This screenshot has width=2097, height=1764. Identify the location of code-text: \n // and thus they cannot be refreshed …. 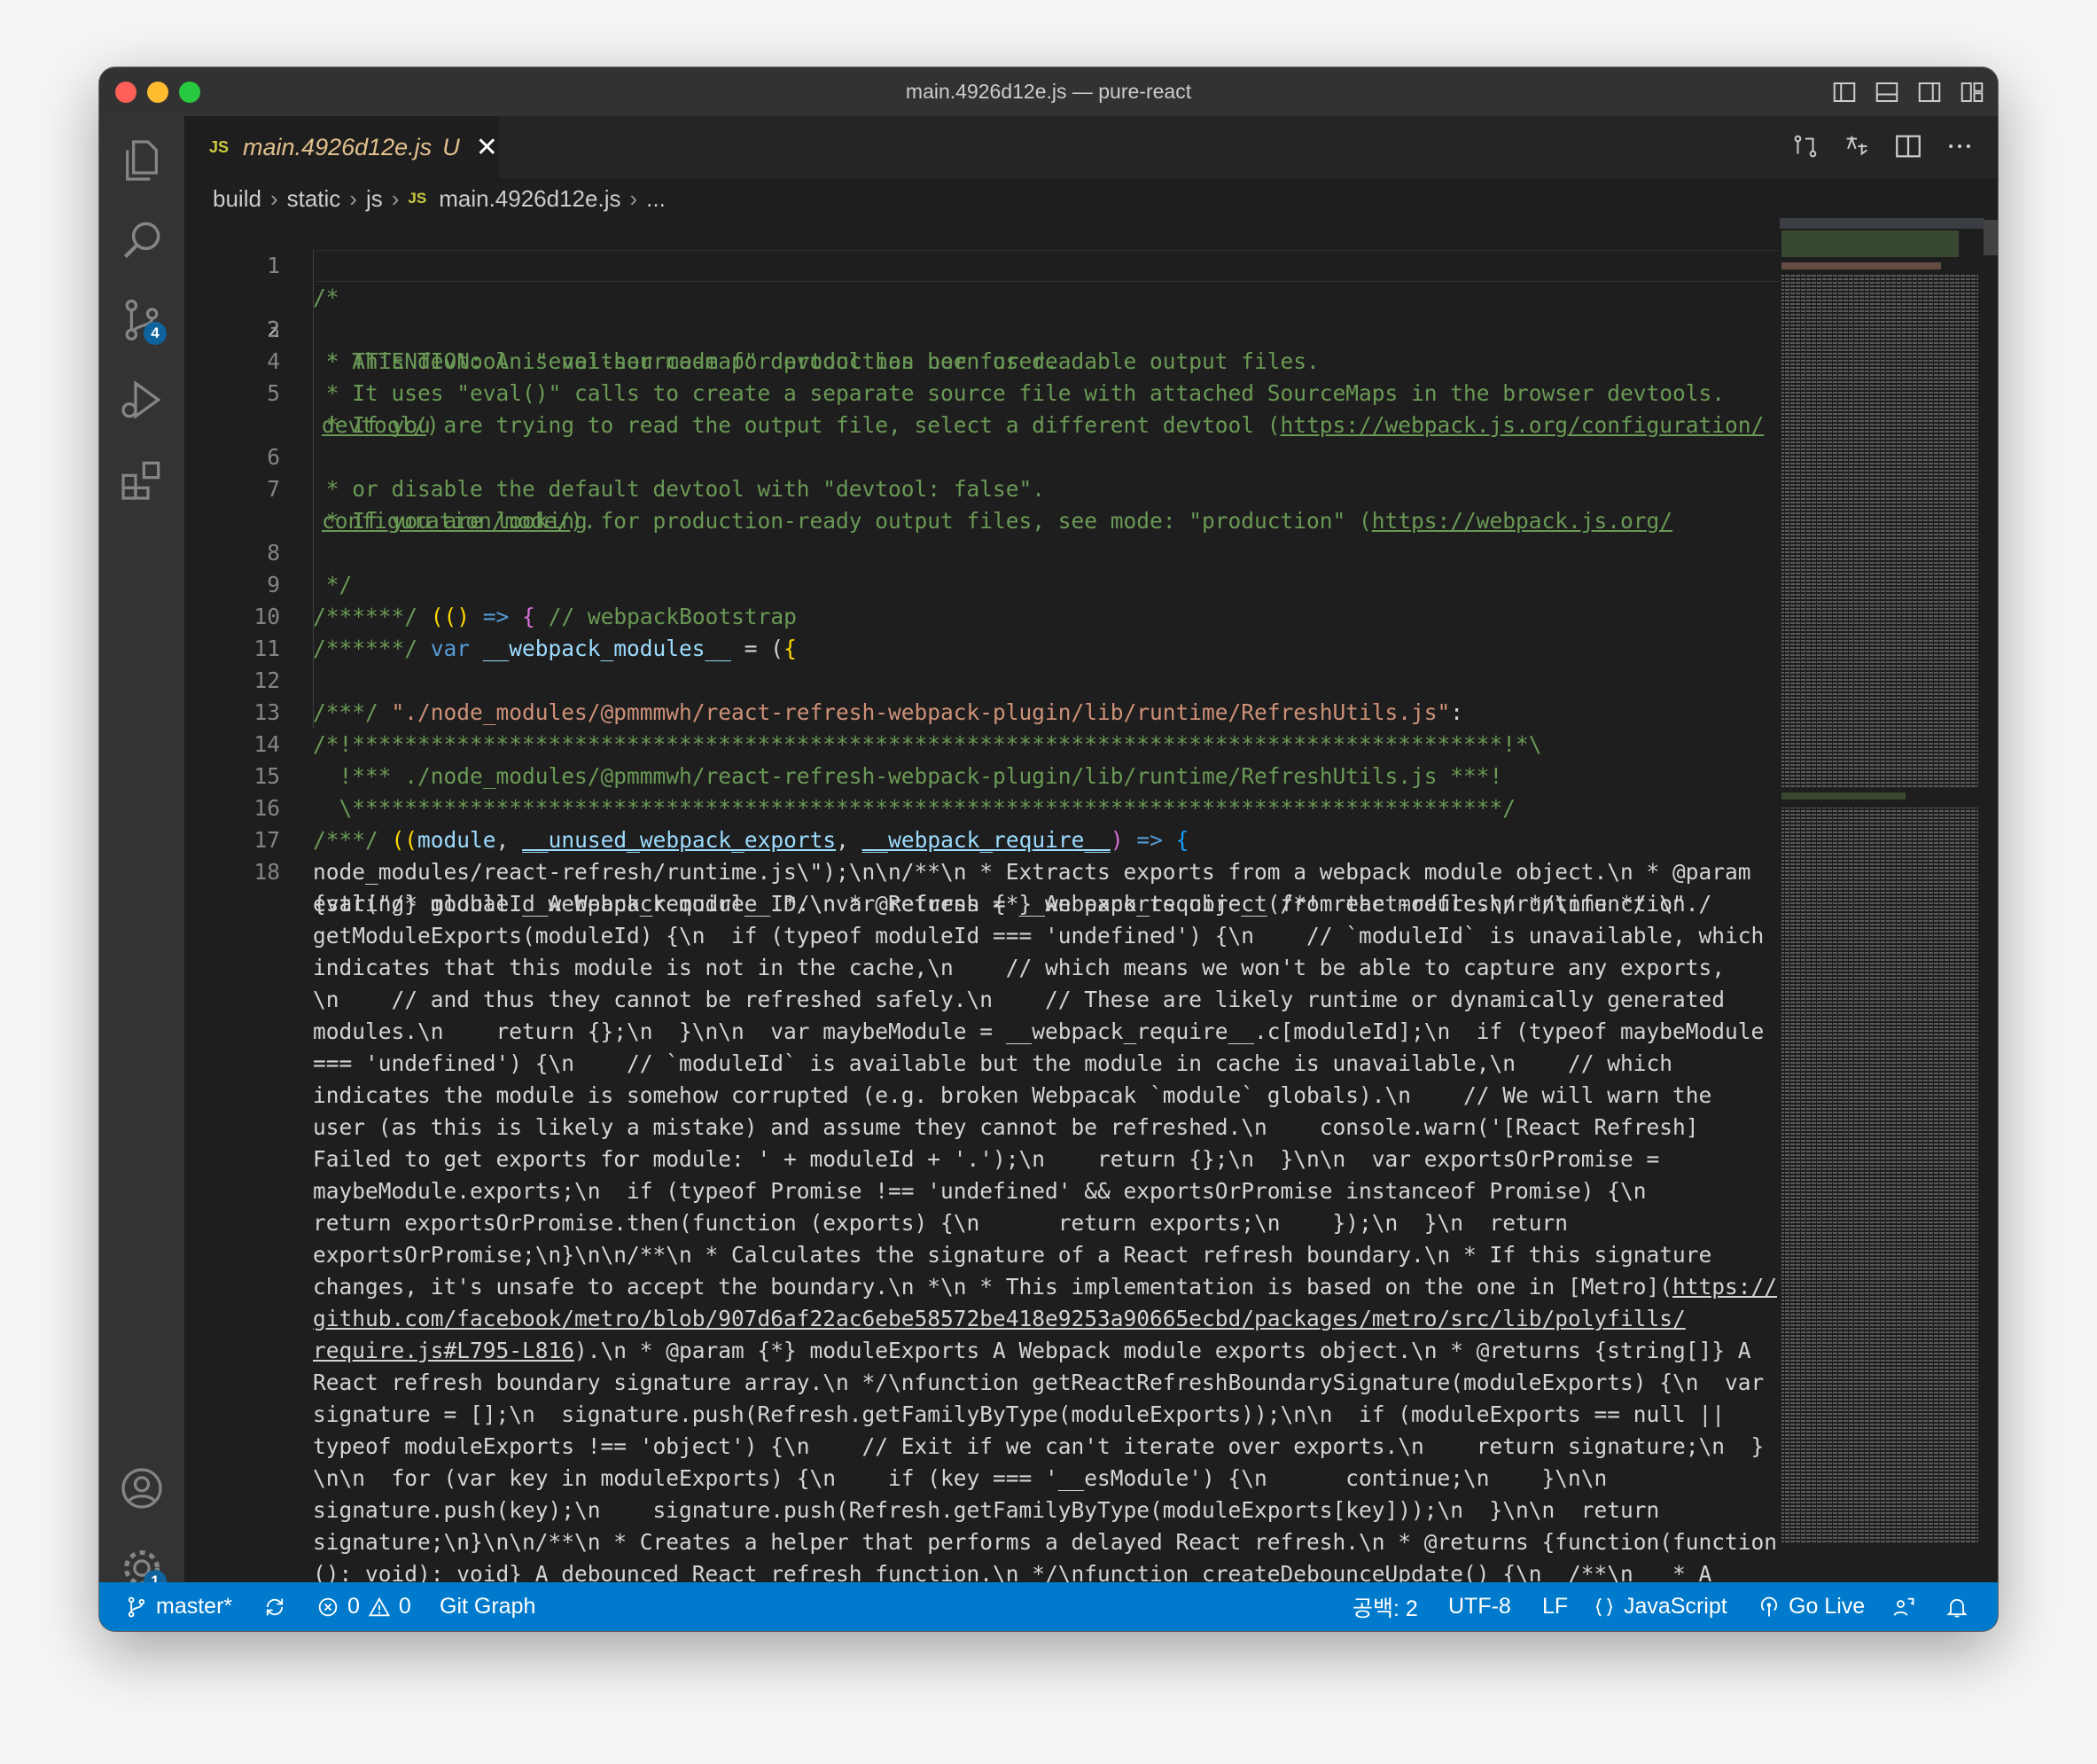
(1019, 999).